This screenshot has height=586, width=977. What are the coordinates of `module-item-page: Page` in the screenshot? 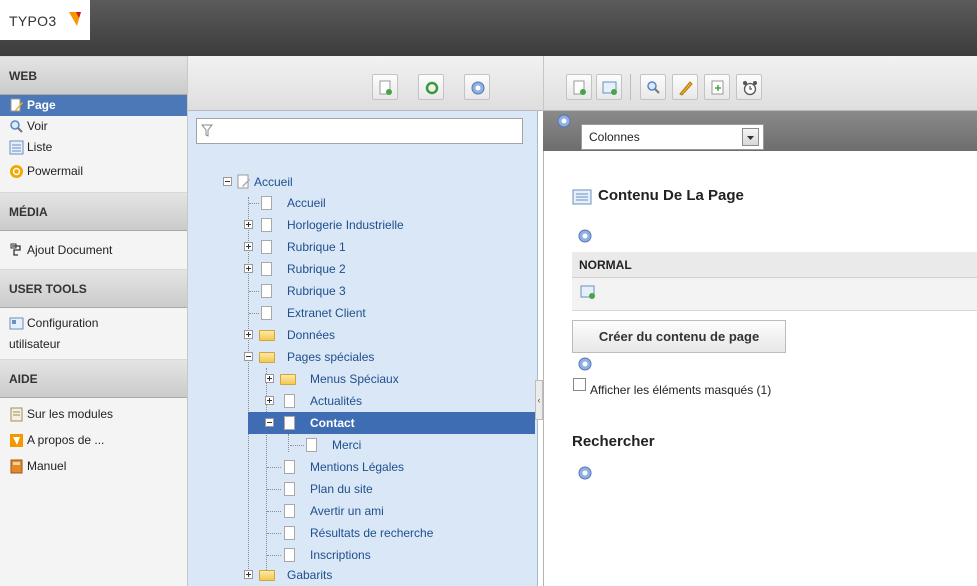 It's located at (93, 105).